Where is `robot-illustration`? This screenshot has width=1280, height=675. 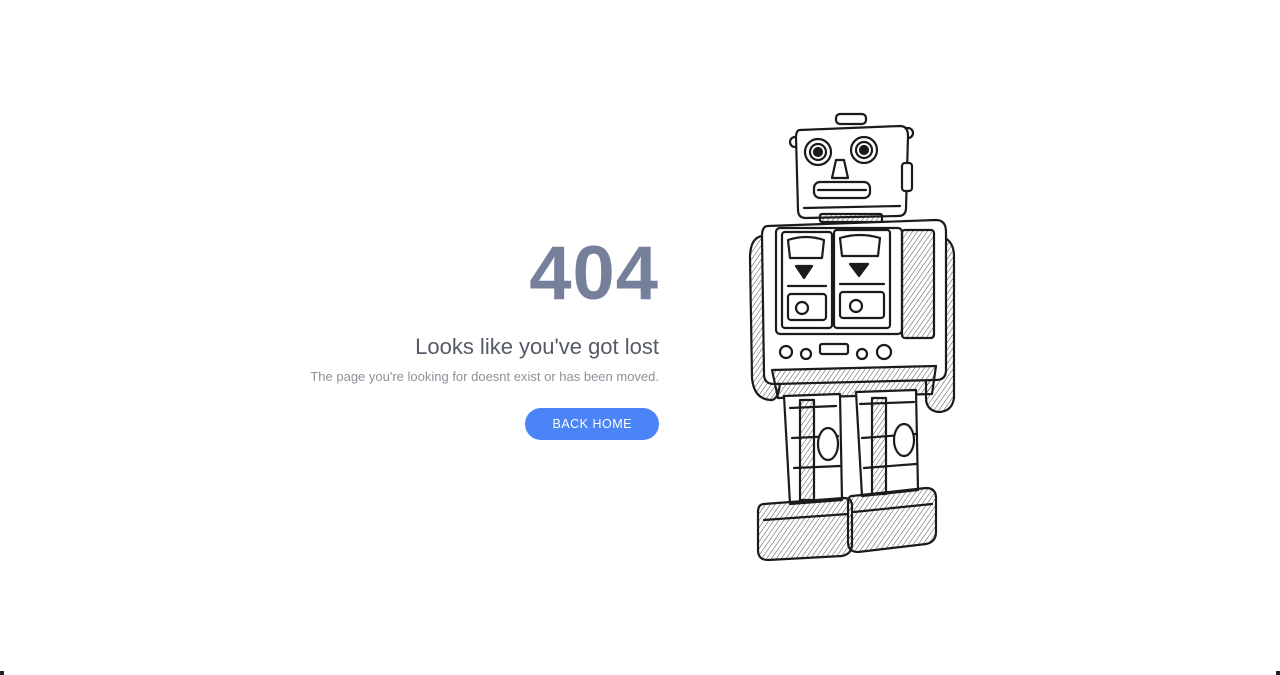 robot-illustration is located at coordinates (852, 338).